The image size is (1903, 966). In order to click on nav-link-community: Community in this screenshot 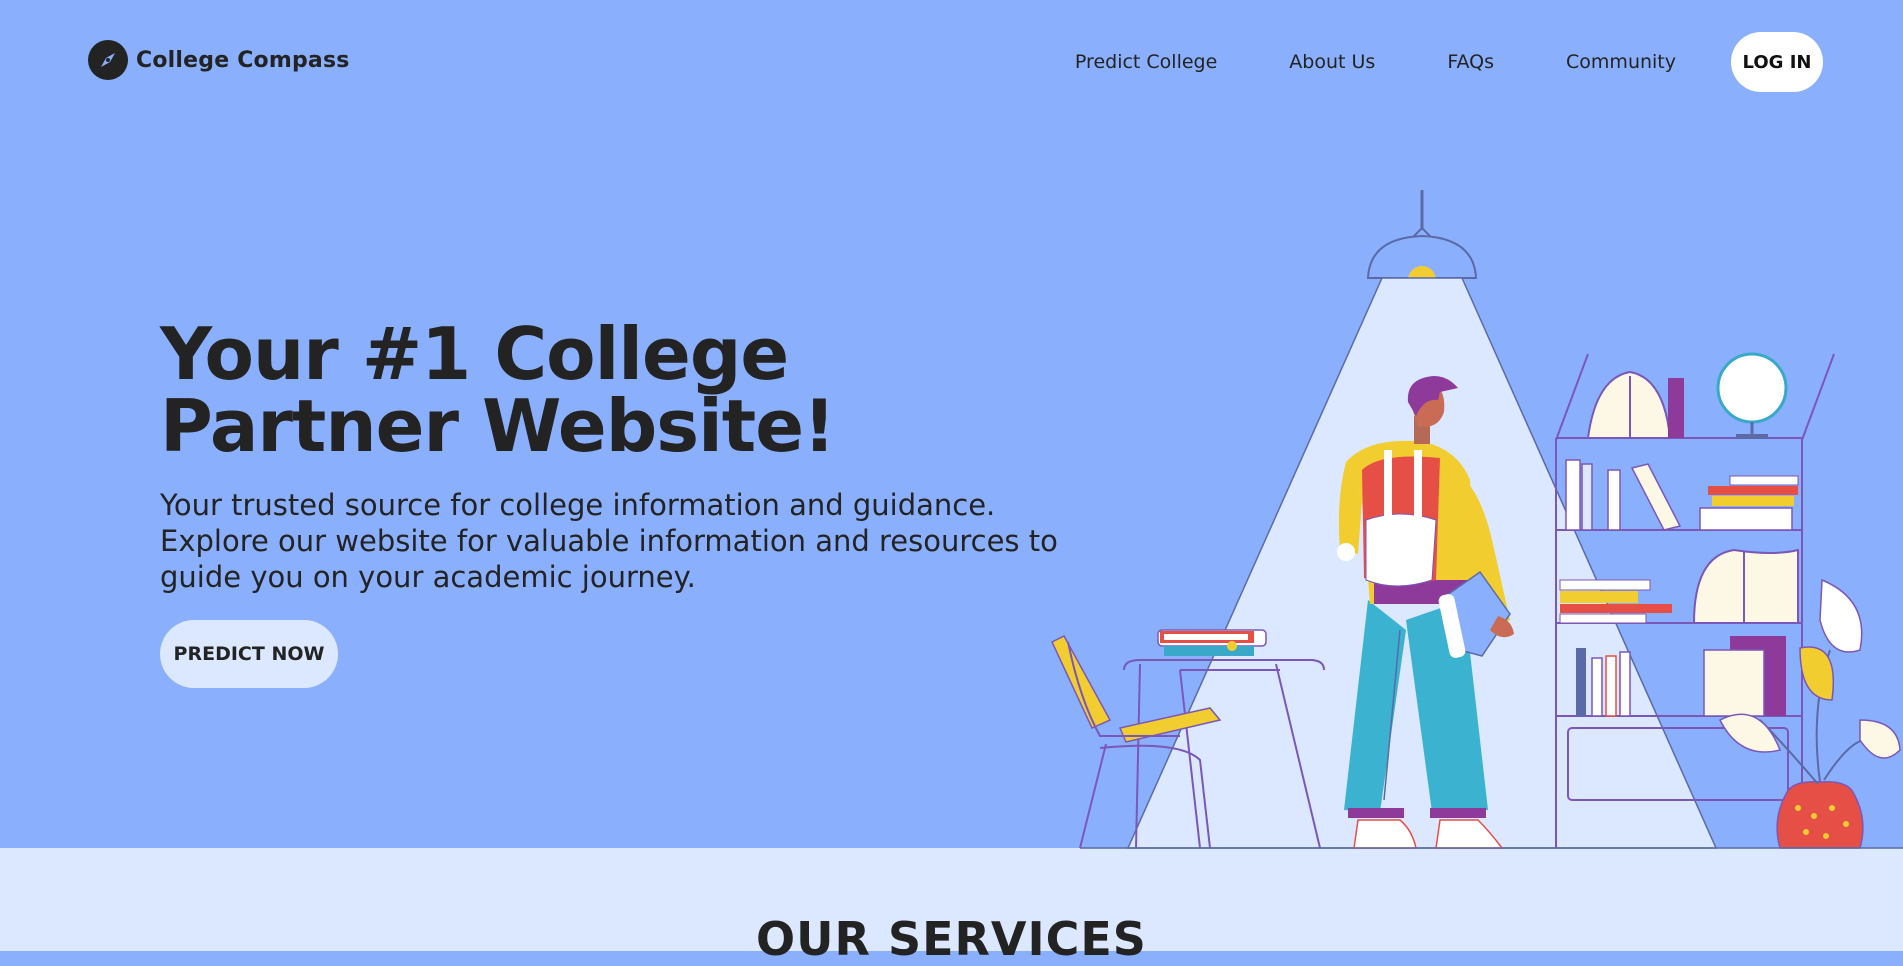, I will do `click(1621, 62)`.